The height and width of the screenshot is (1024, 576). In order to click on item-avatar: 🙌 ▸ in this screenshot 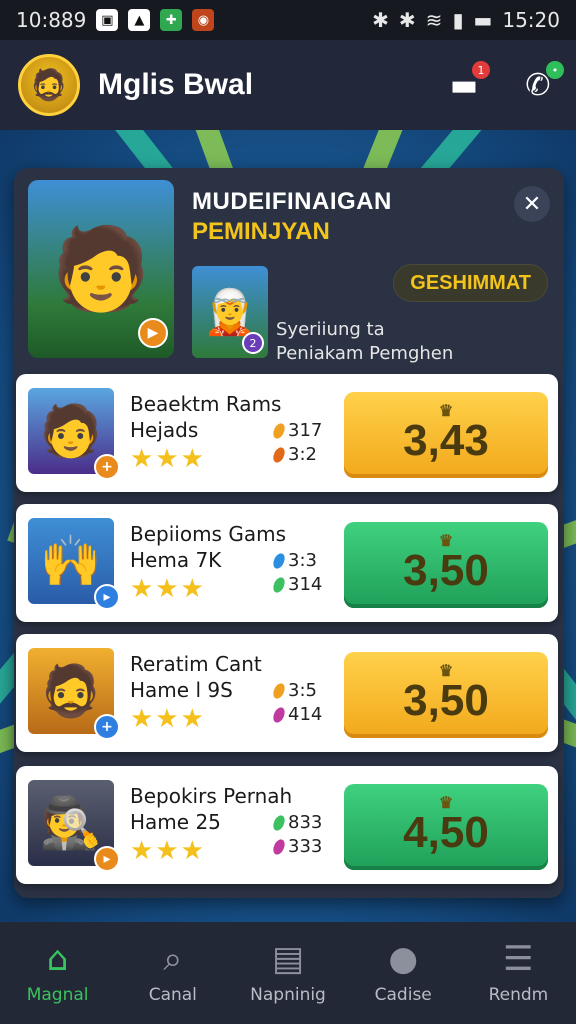, I will do `click(74, 564)`.